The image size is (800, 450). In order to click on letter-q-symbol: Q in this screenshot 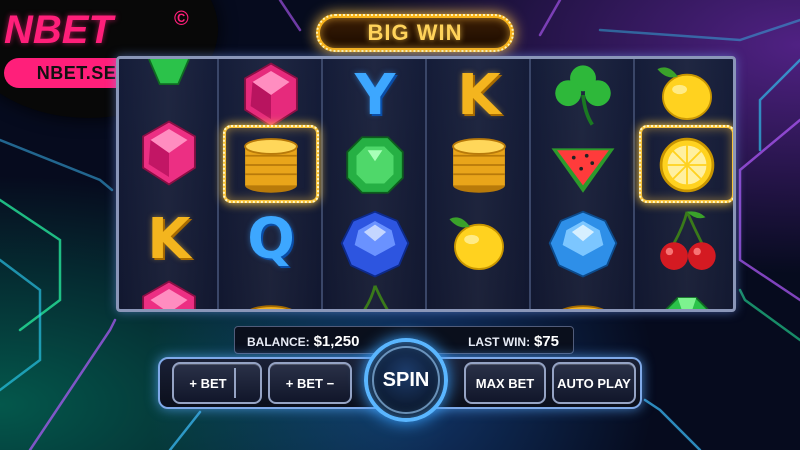, I will do `click(271, 239)`.